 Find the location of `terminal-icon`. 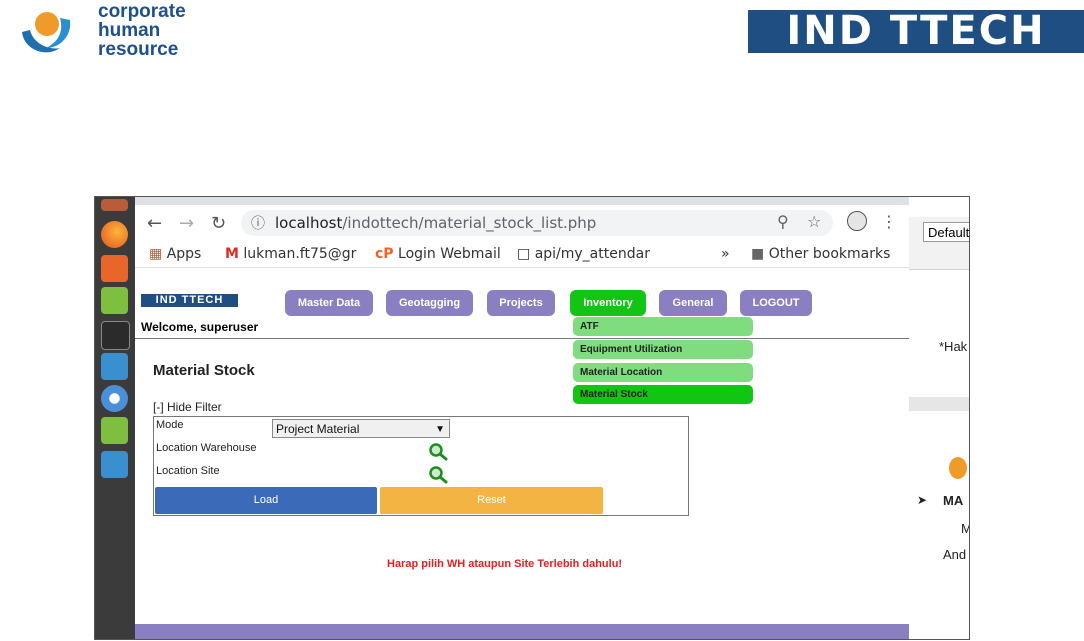

terminal-icon is located at coordinates (115, 335).